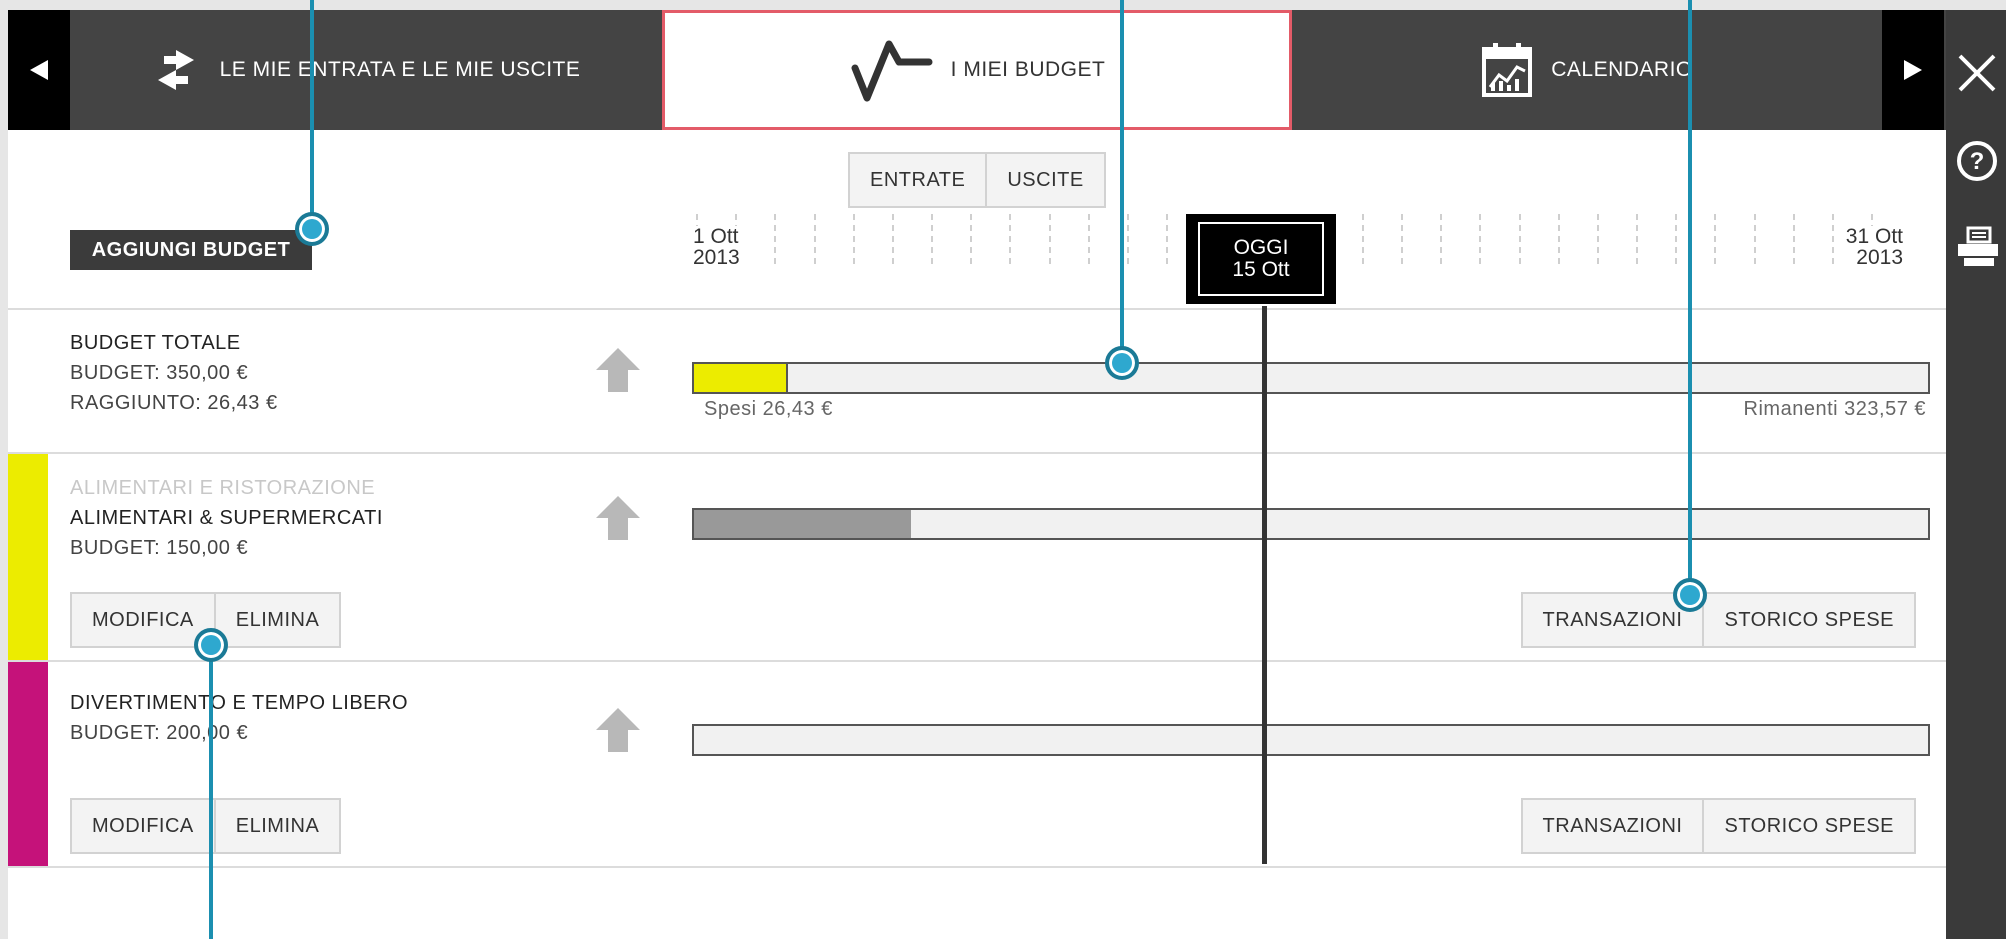  Describe the element at coordinates (1834, 409) in the screenshot. I see `remaining-label: Rimanenti 323,57 €` at that location.